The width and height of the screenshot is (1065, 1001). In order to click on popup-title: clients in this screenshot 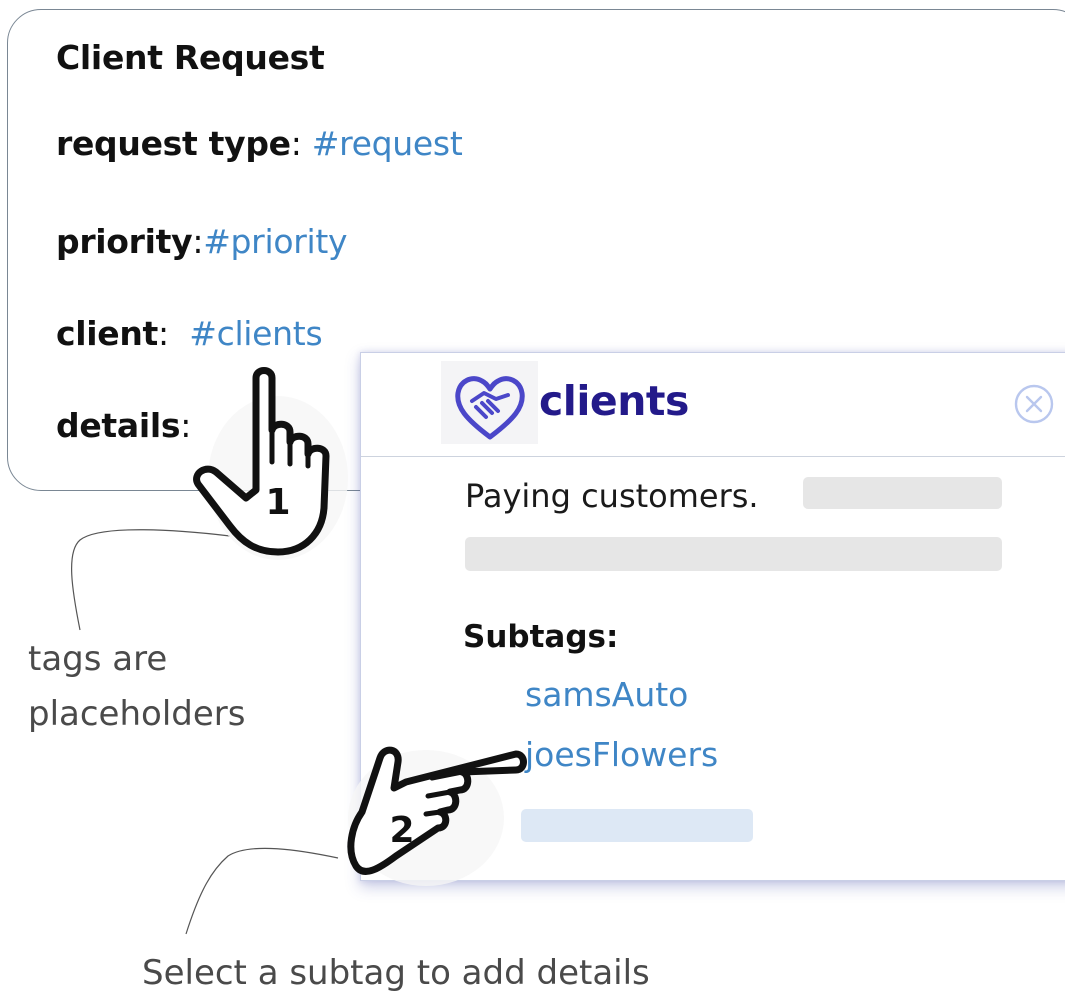, I will do `click(614, 401)`.